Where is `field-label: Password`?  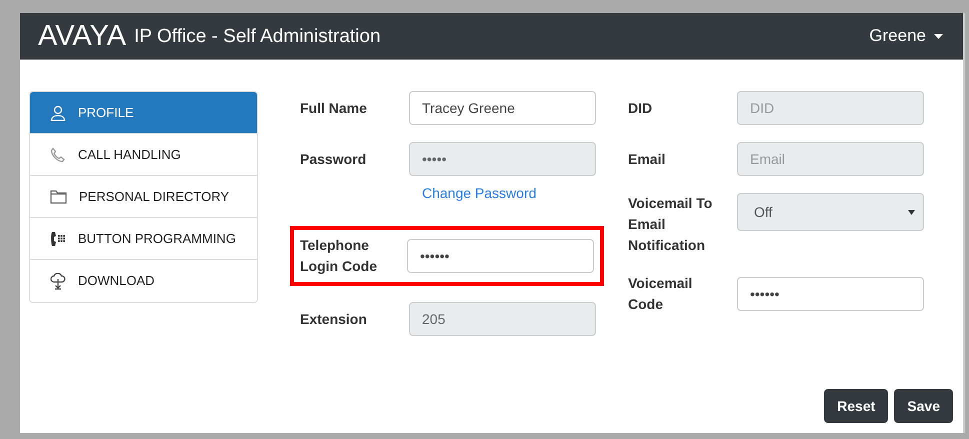 field-label: Password is located at coordinates (334, 159).